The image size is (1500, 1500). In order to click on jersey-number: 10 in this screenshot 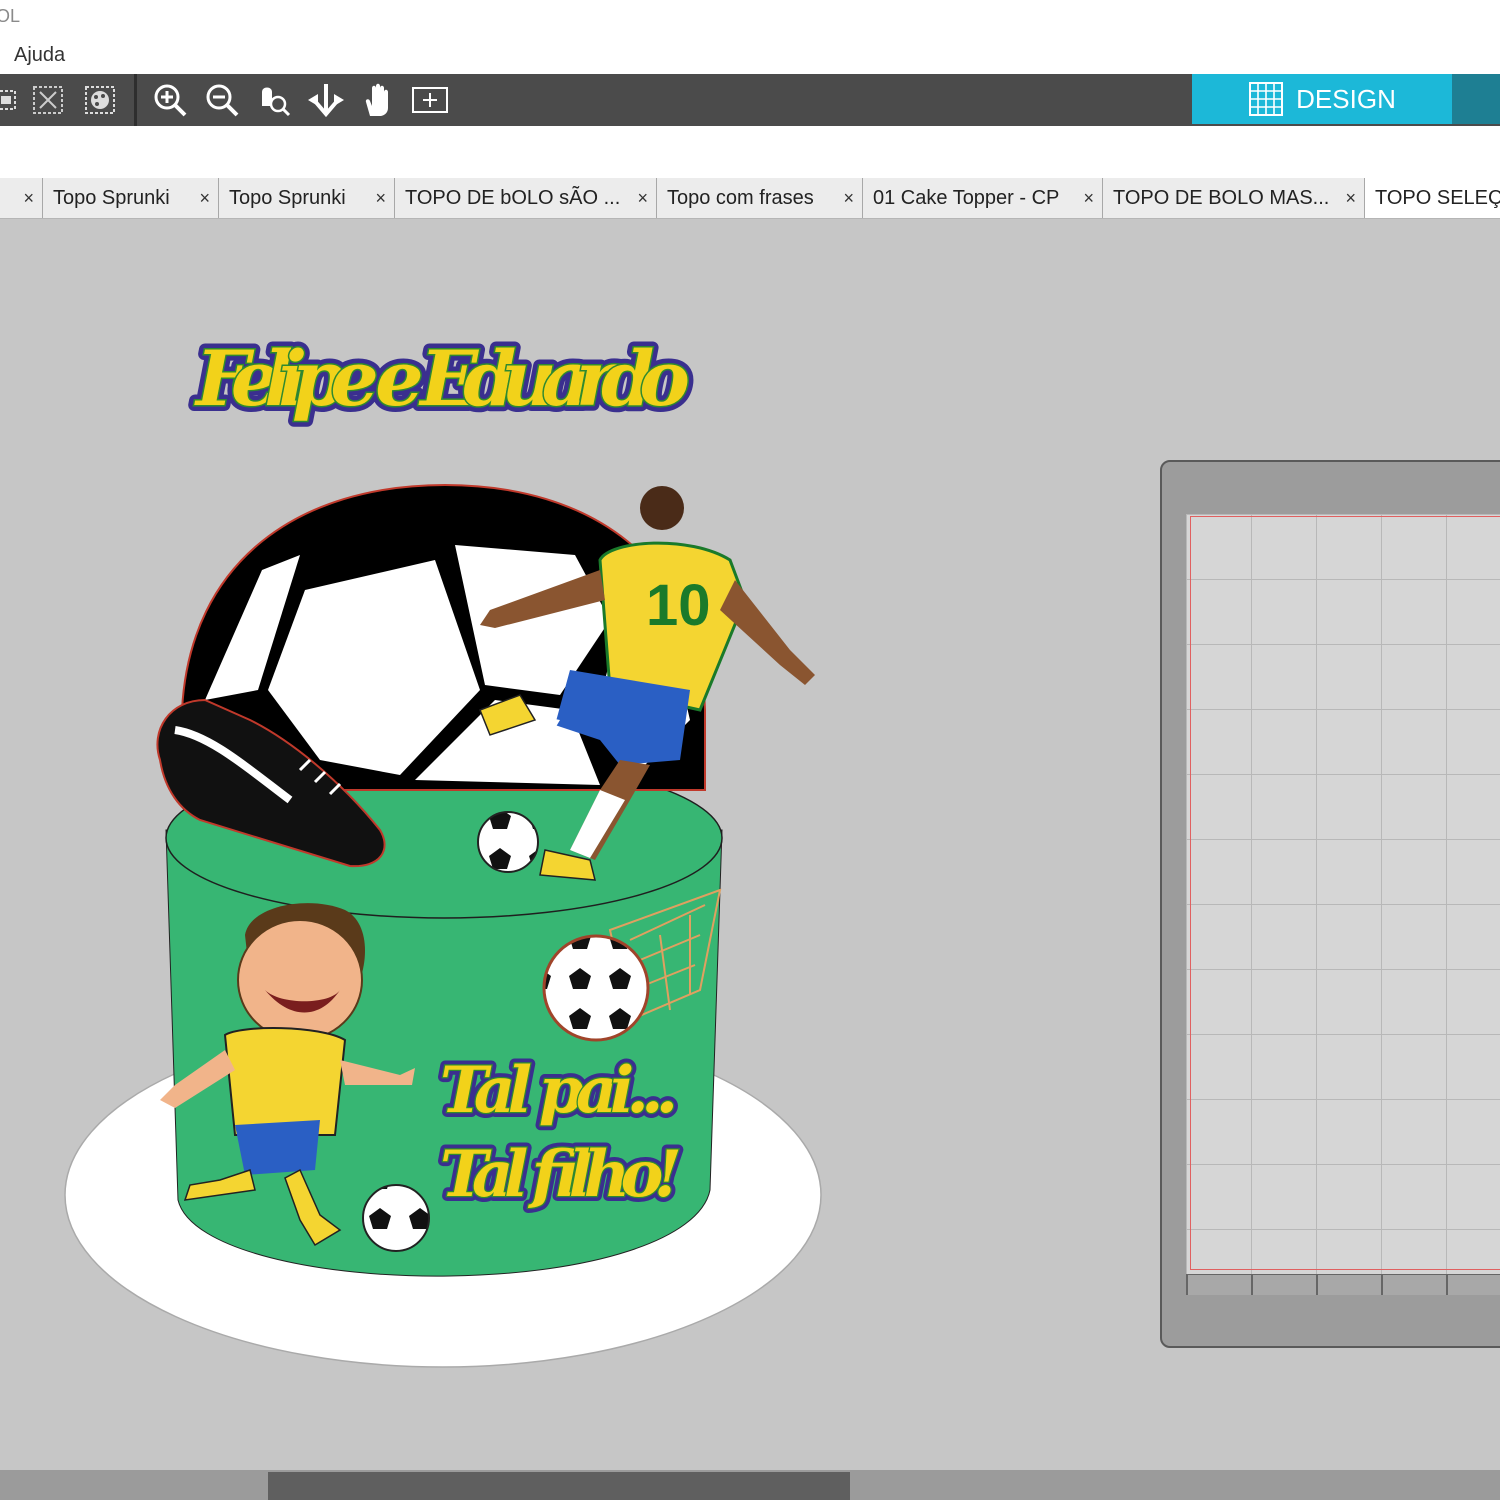, I will do `click(678, 605)`.